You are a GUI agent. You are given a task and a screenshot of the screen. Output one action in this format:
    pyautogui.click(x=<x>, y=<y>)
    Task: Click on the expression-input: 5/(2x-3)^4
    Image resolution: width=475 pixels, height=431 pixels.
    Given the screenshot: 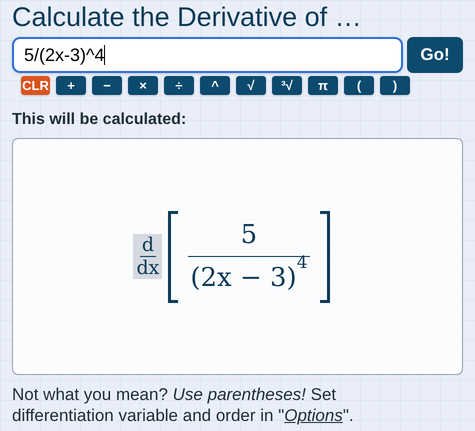 What is the action you would take?
    pyautogui.click(x=207, y=55)
    